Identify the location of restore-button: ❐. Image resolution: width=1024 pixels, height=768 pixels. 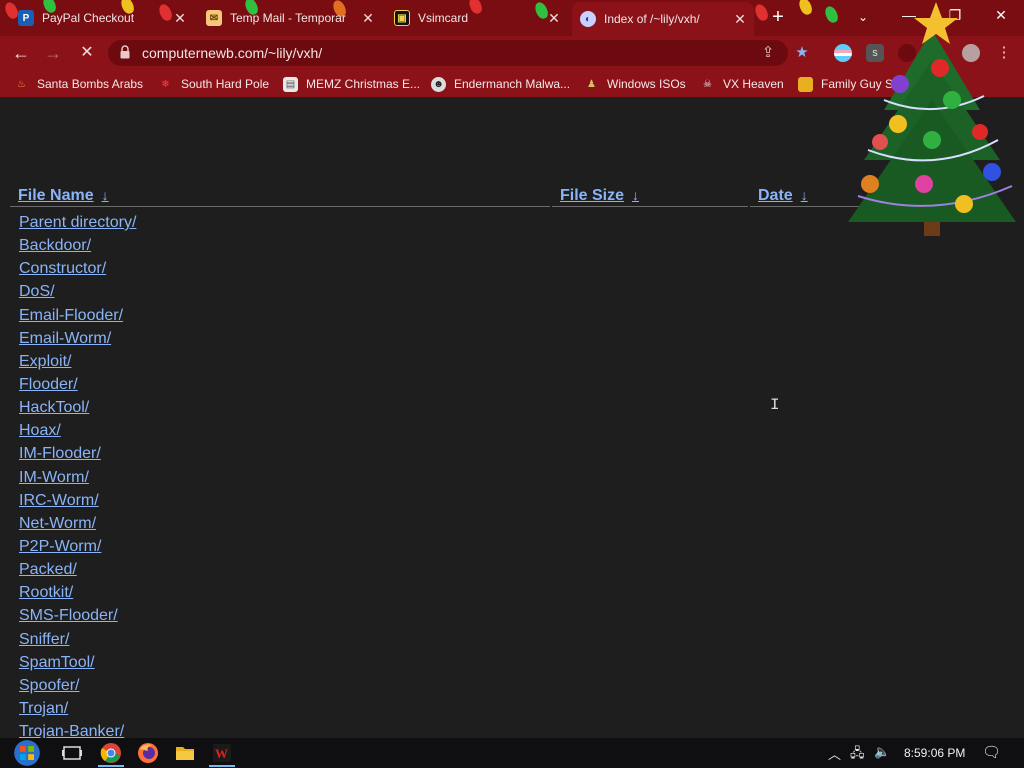
(955, 15).